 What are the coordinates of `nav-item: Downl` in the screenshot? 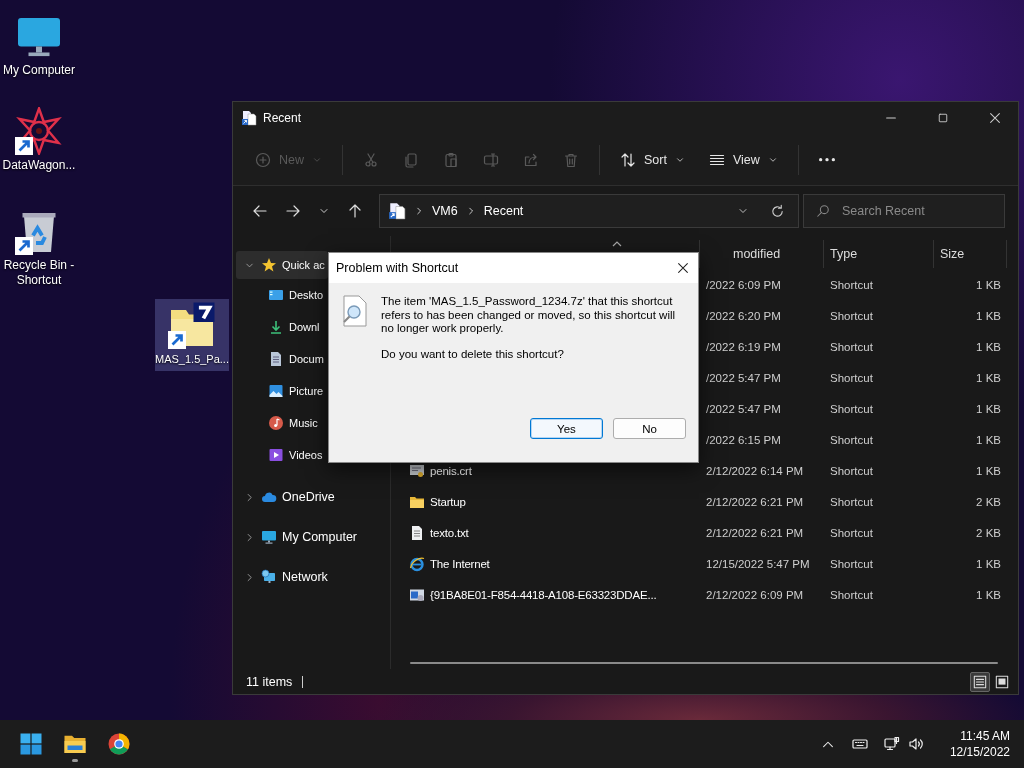 It's located at (276, 327).